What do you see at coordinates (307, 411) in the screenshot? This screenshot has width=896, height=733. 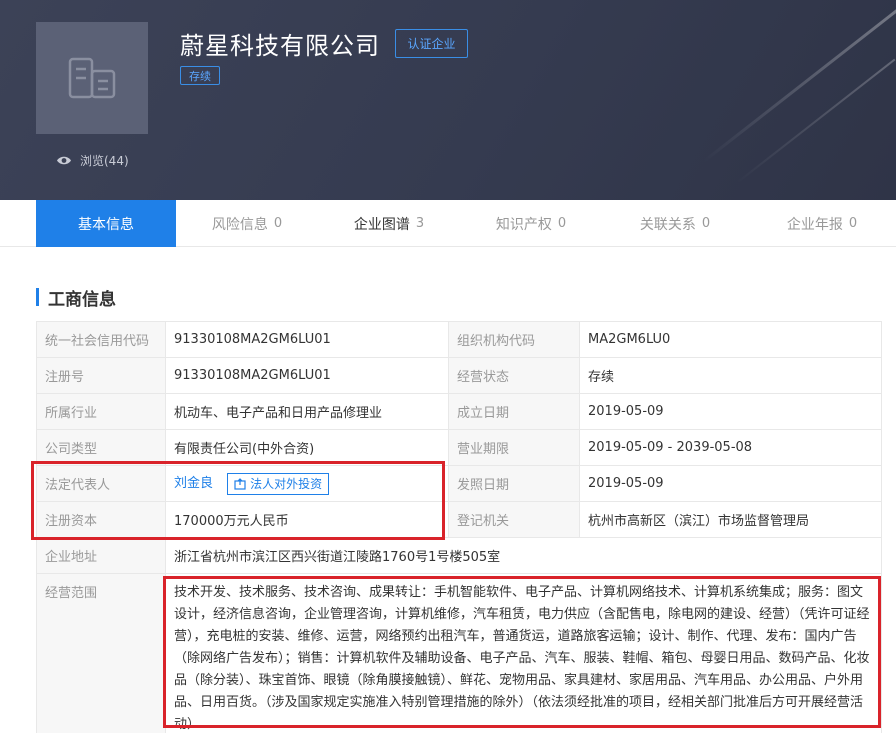 I see `industry-value: 机动车、电子产品和日用产品修理业` at bounding box center [307, 411].